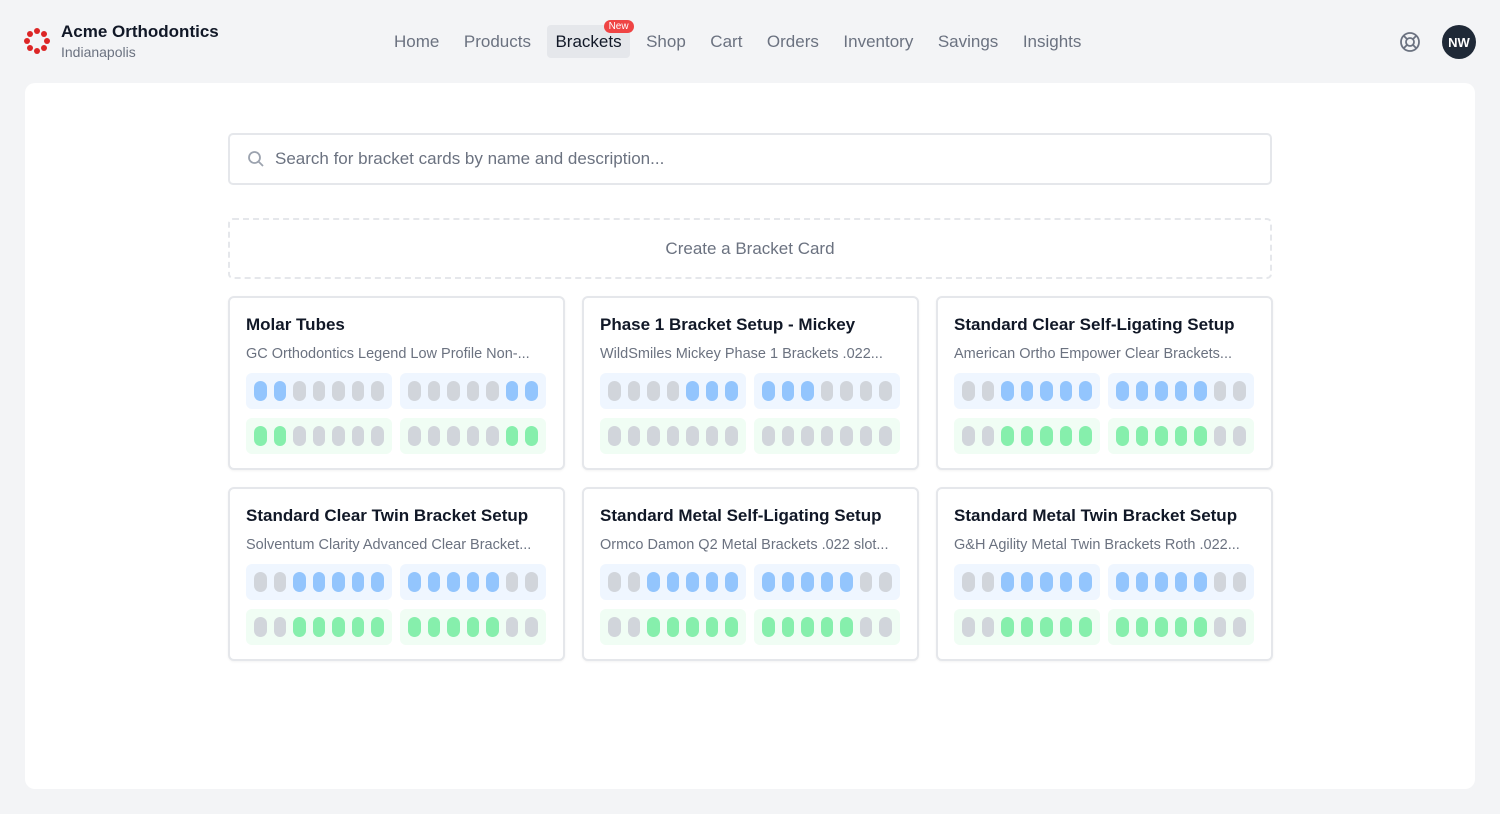  I want to click on nav-item-insights: Insights, so click(1052, 41).